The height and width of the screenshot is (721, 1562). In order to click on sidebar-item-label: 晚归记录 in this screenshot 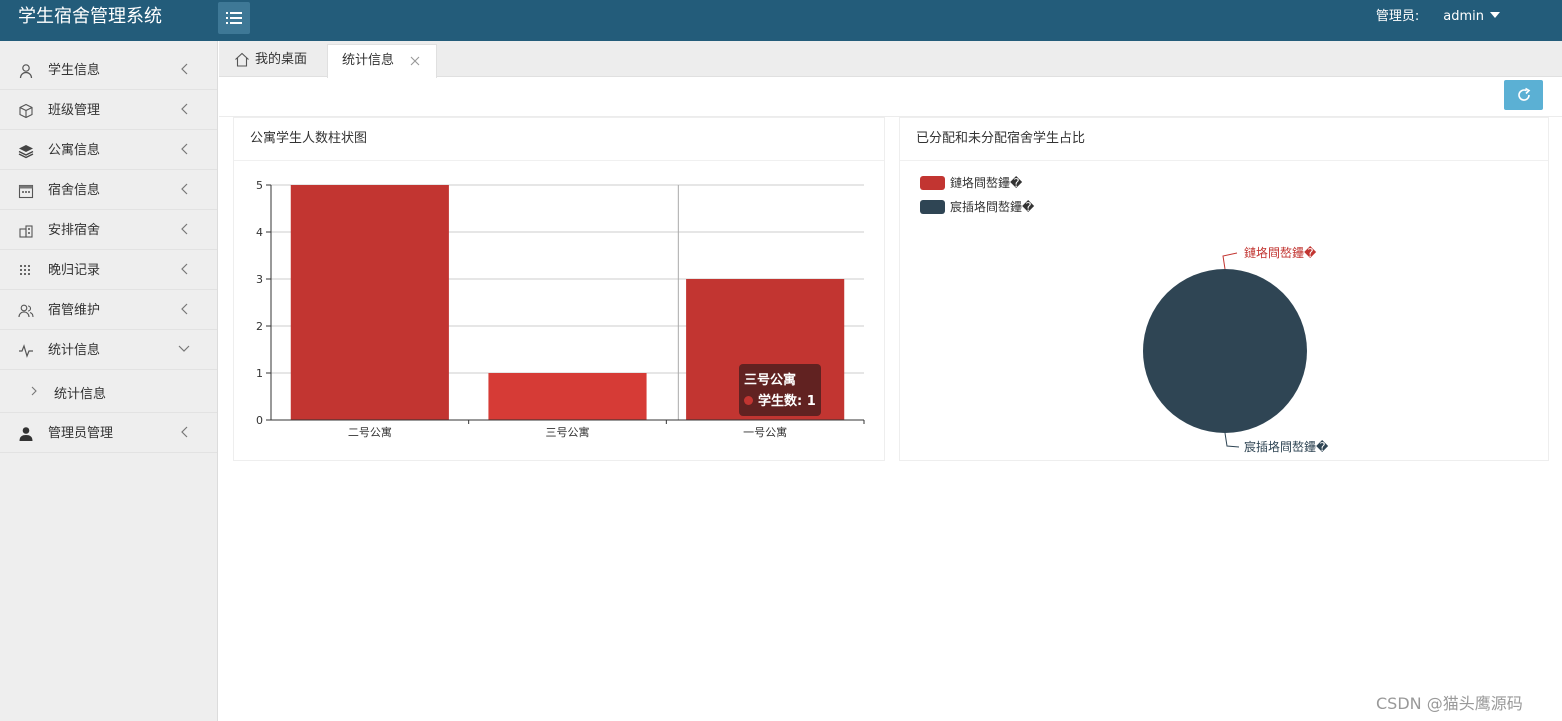, I will do `click(74, 270)`.